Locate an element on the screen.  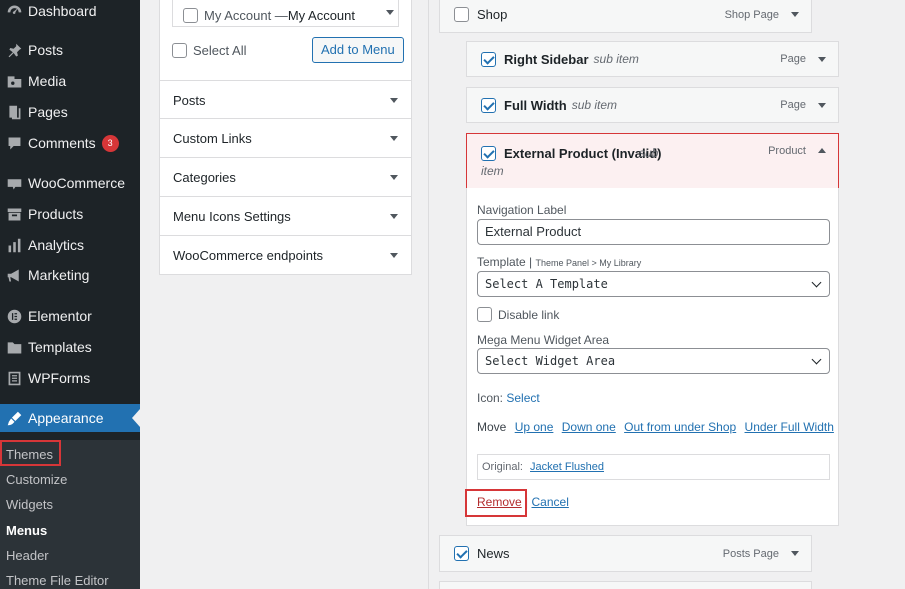
submenu-item-theme-file-editor: Theme File Editor is located at coordinates (57, 580).